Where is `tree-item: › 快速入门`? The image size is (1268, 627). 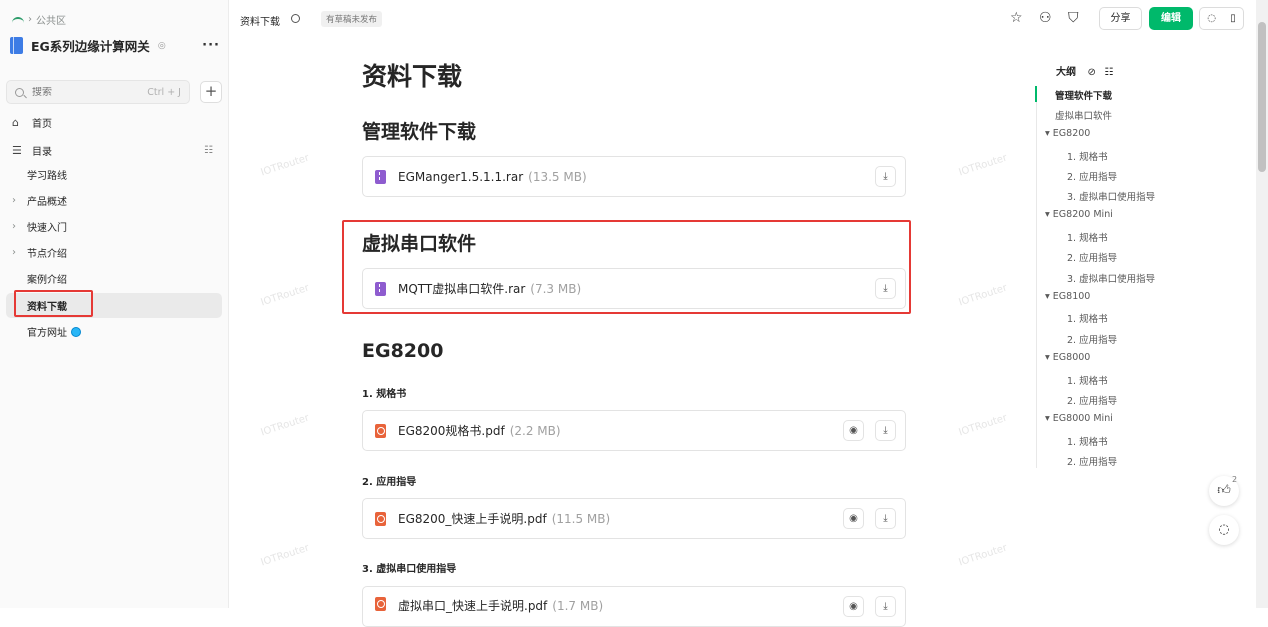 tree-item: › 快速入门 is located at coordinates (114, 226).